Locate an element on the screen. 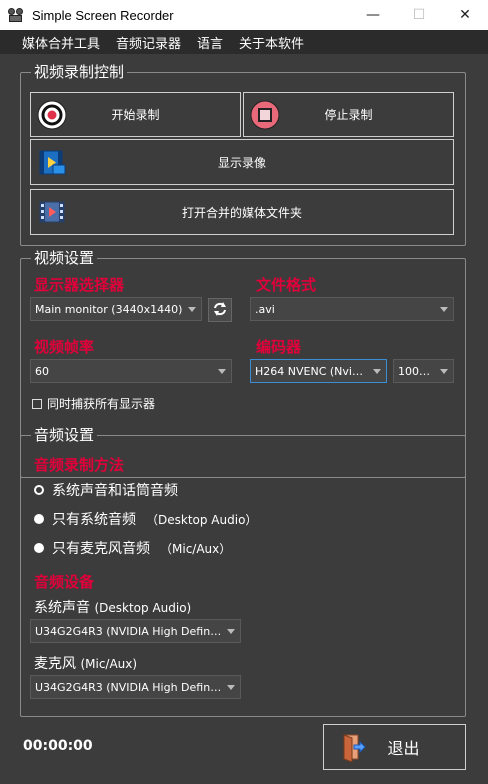 This screenshot has height=784, width=488. system-device-select: U34G2G4R3 (NVIDIA High Definition Audio) is located at coordinates (135, 631).